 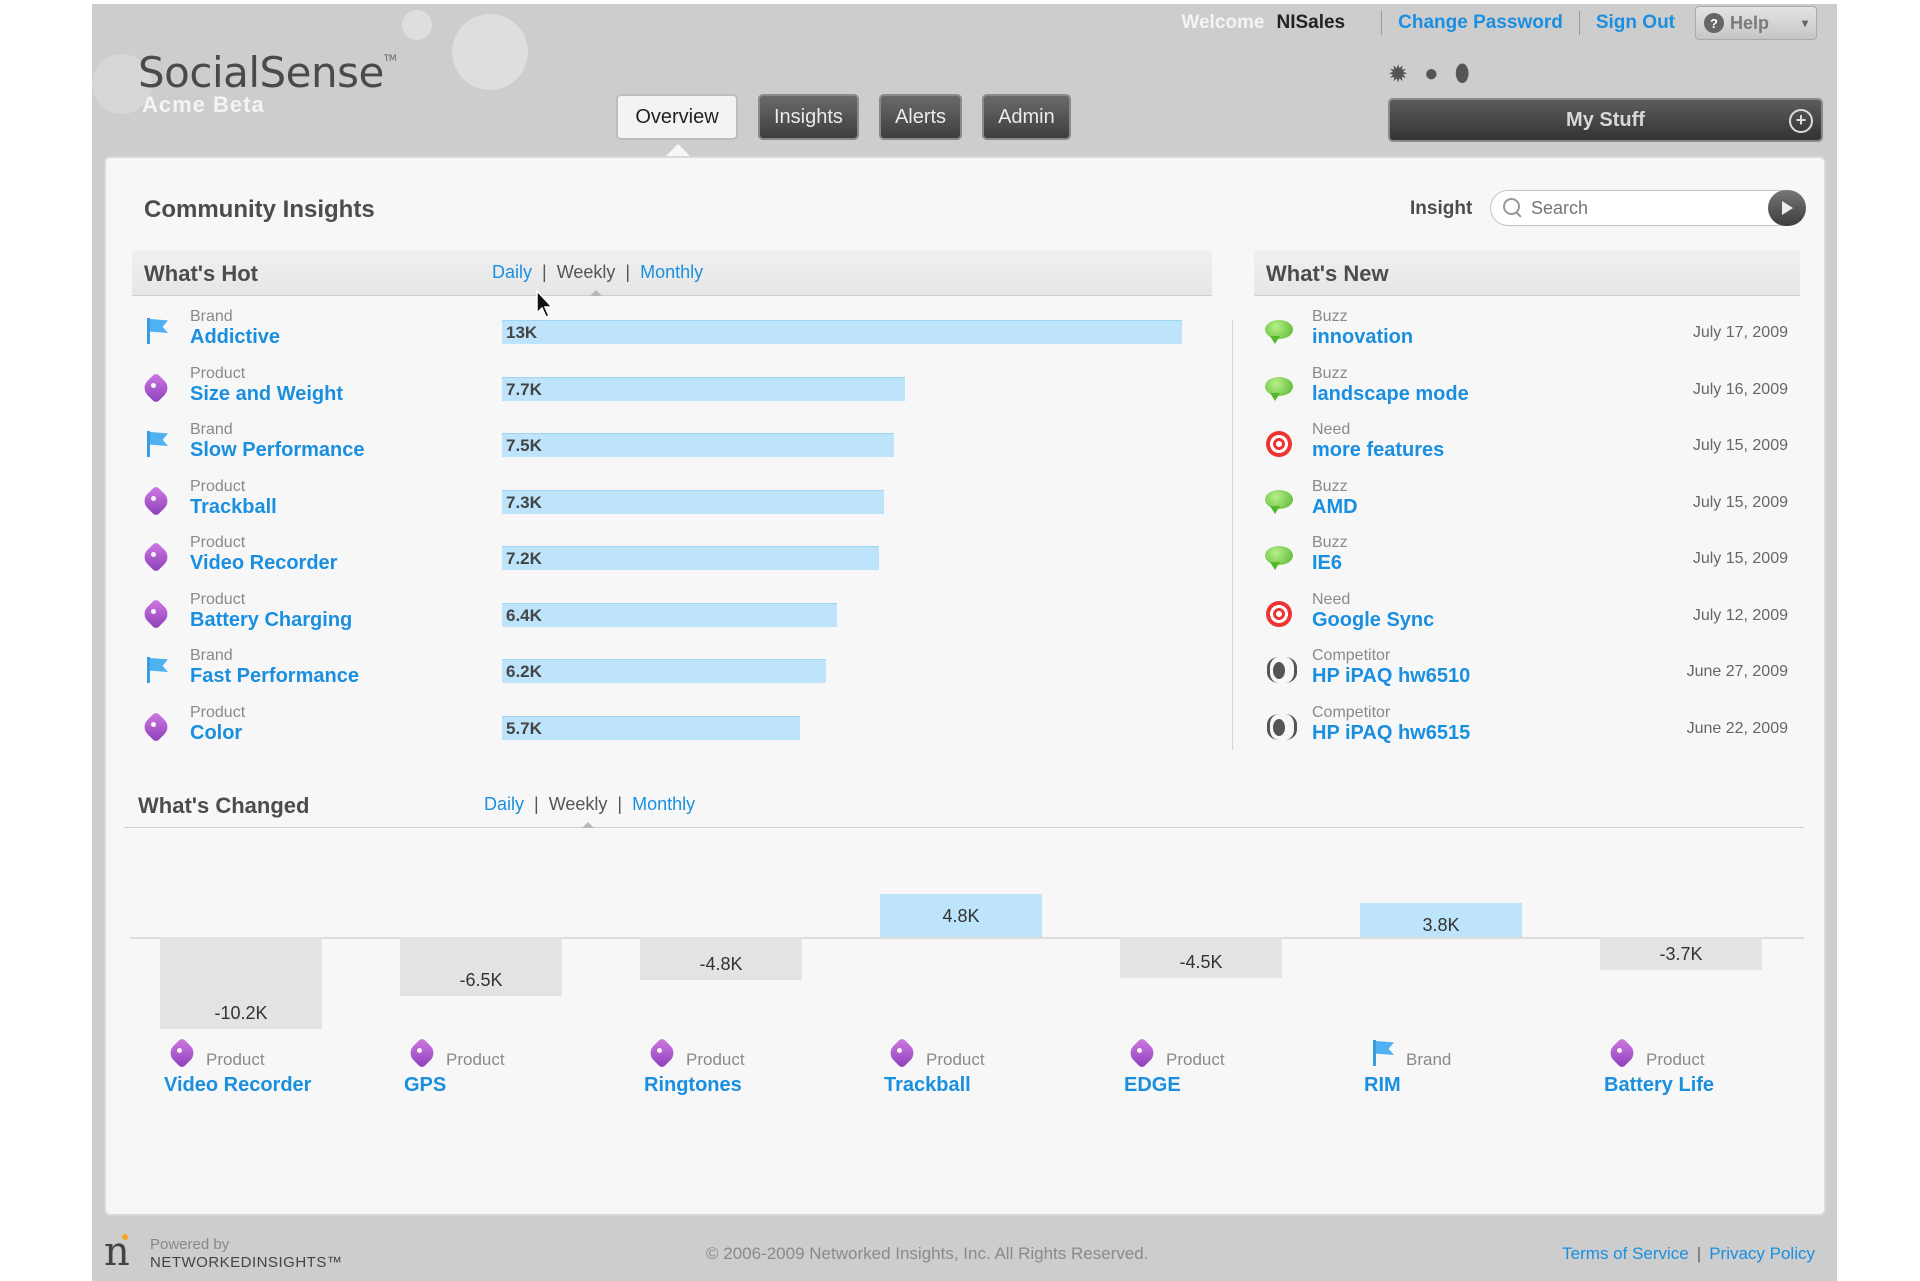 I want to click on changed-item-link: Video Recorder, so click(x=239, y=1085).